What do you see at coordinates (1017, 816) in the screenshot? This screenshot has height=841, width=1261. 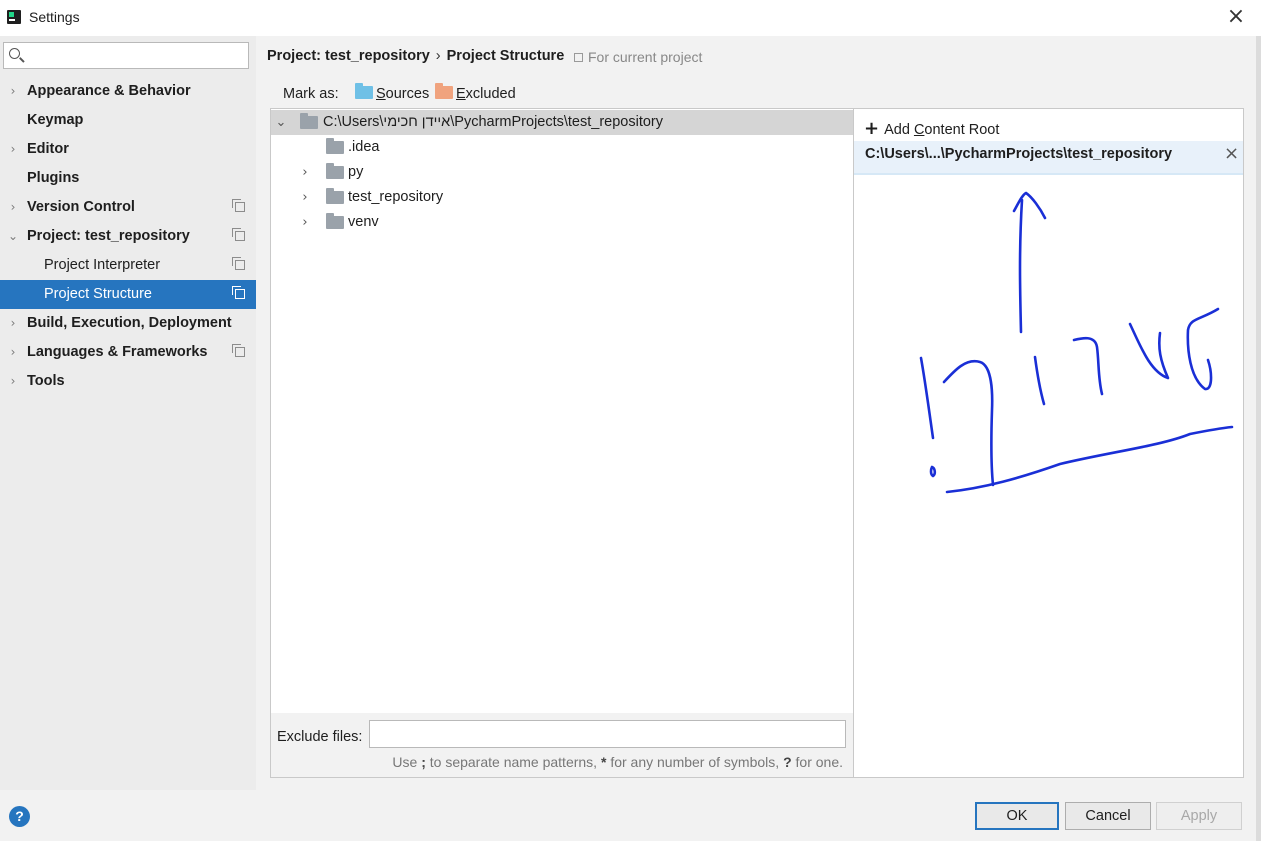 I see `ok-button: OK` at bounding box center [1017, 816].